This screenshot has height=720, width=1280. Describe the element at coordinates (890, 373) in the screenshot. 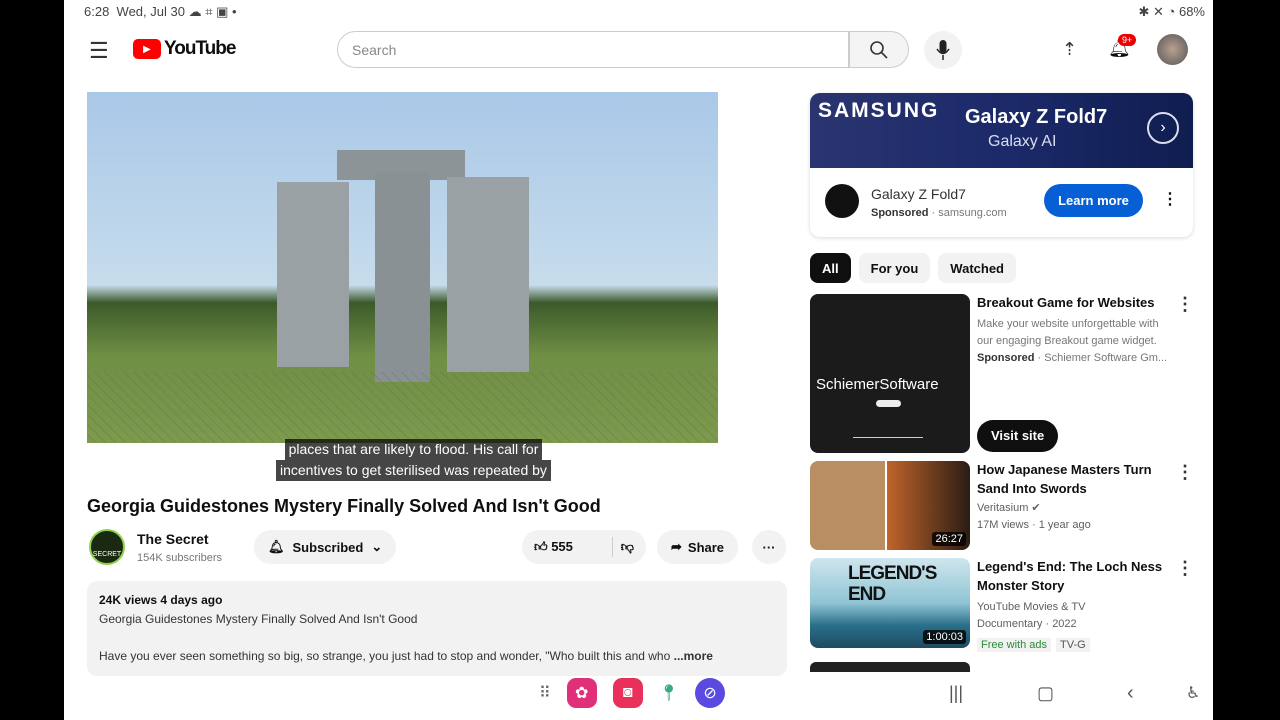

I see `recommendation-thumbnail: SchiemerSoftware` at that location.